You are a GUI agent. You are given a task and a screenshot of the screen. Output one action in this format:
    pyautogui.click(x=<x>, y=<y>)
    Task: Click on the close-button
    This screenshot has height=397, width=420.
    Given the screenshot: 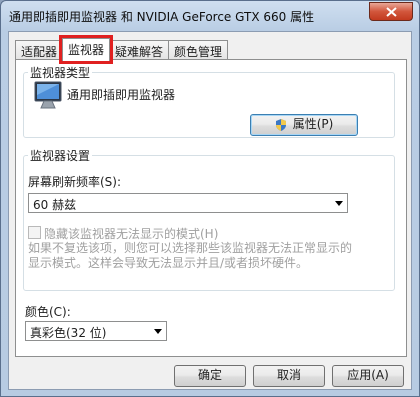 What is the action you would take?
    pyautogui.click(x=391, y=11)
    